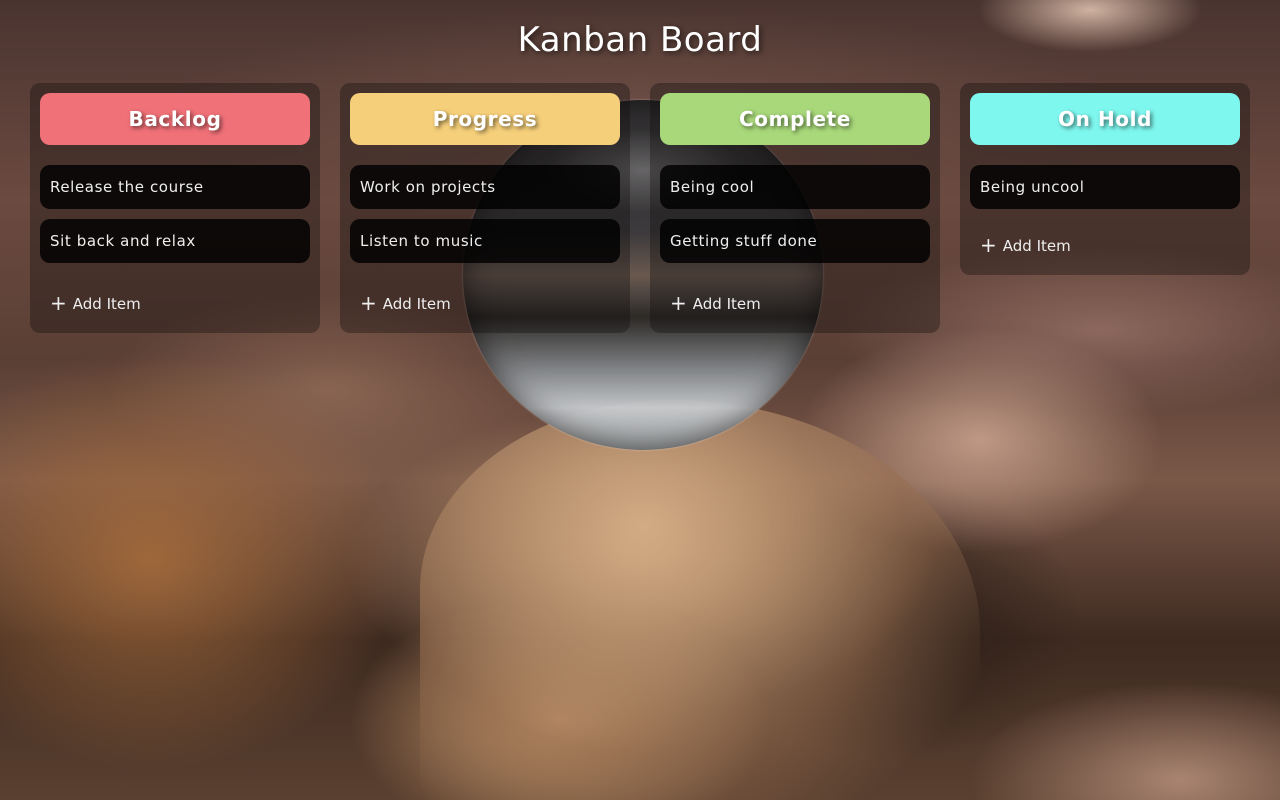  I want to click on column-on-hold: On Hold Being uncool + Add Item, so click(1105, 179).